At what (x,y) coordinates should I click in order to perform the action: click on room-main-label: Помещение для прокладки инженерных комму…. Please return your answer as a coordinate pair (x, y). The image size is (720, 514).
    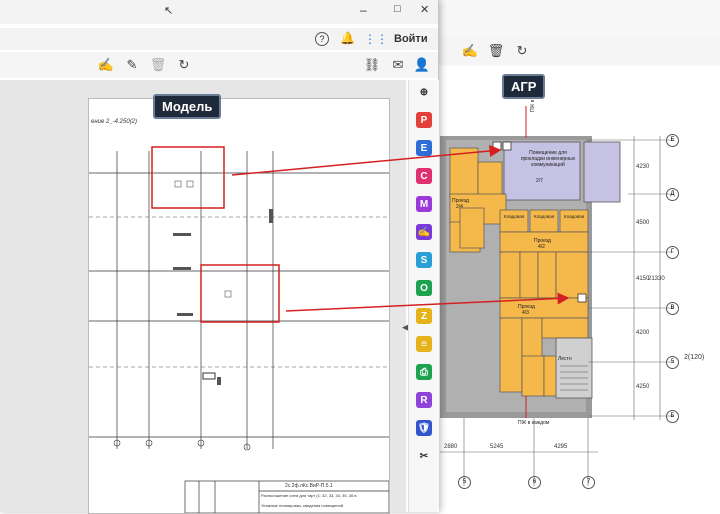
    Looking at the image, I should click on (548, 159).